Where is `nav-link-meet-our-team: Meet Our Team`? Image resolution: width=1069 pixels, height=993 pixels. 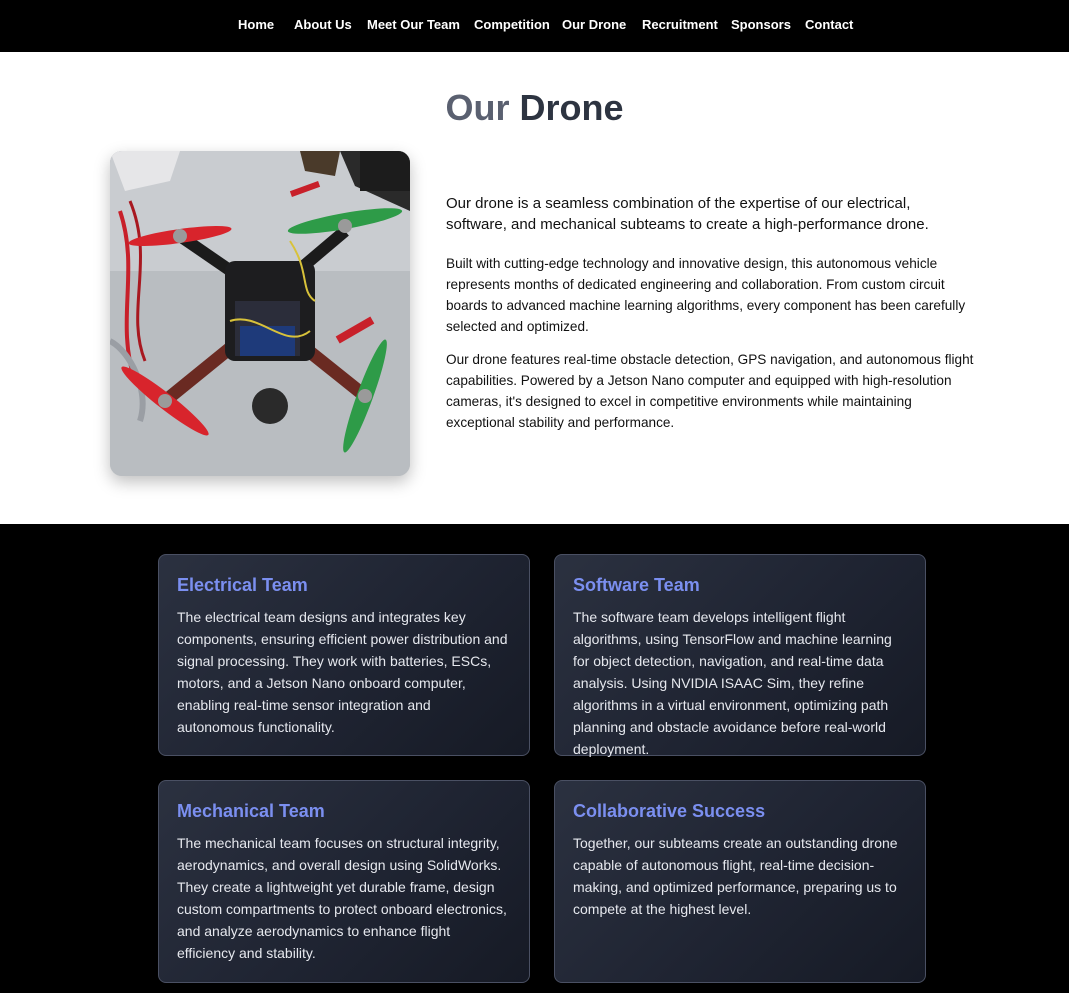
nav-link-meet-our-team: Meet Our Team is located at coordinates (413, 24).